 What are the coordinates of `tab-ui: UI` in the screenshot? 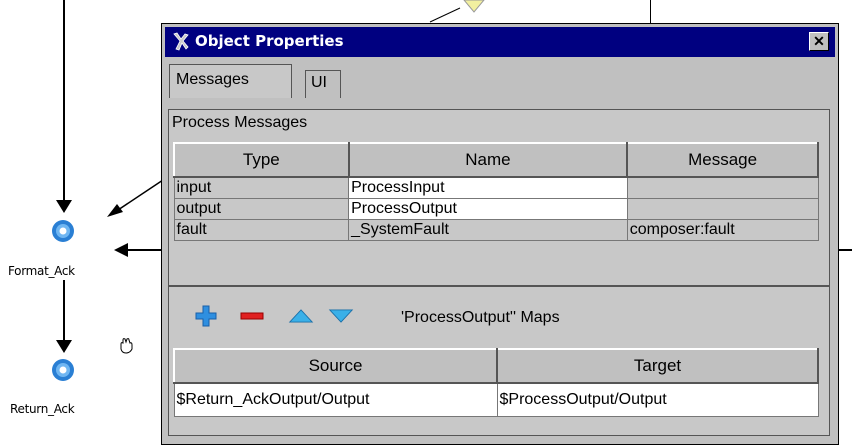 It's located at (323, 84).